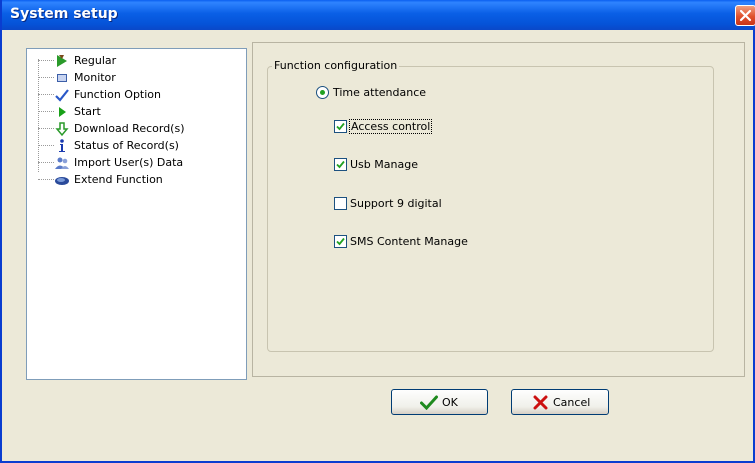  Describe the element at coordinates (117, 94) in the screenshot. I see `tree-item-label: Function Option` at that location.